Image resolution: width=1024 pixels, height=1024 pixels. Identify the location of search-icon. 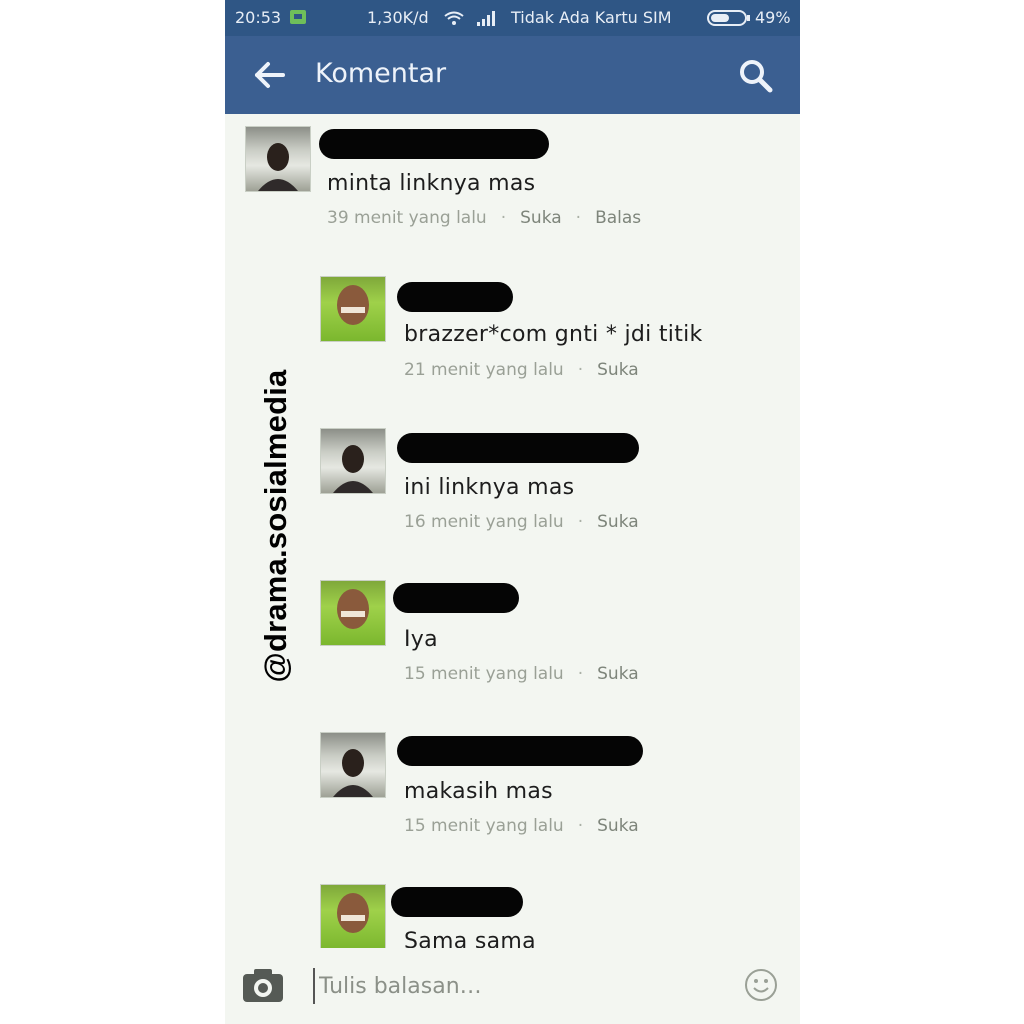
(756, 76).